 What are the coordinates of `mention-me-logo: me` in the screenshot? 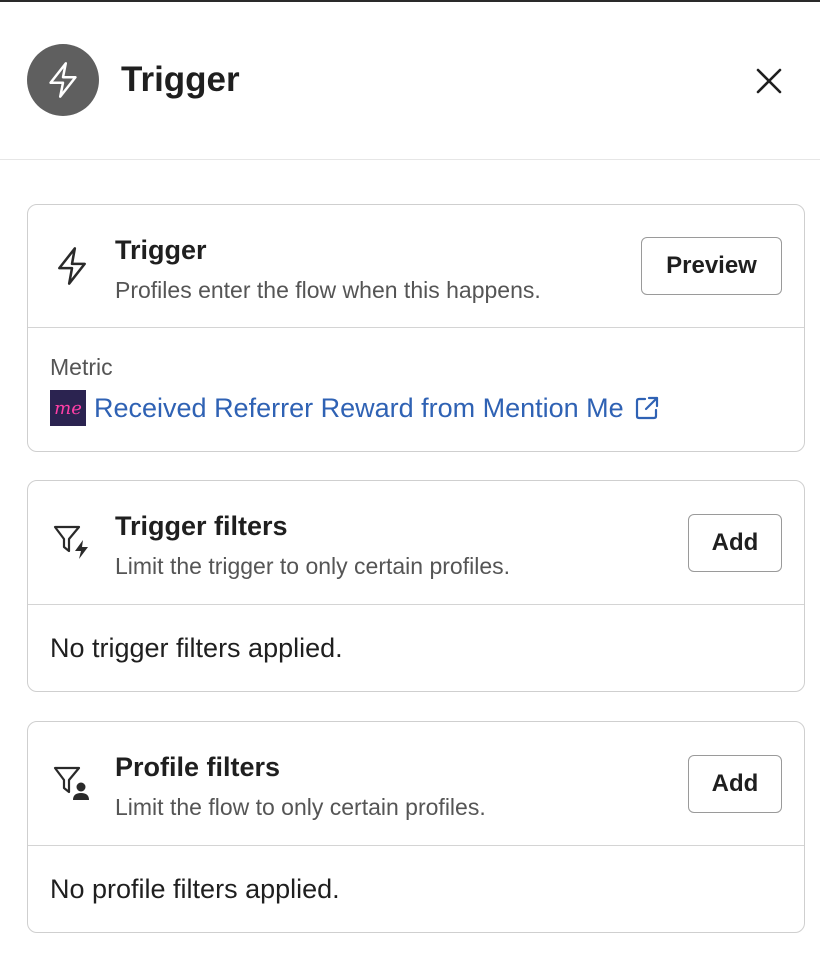 It's located at (68, 408).